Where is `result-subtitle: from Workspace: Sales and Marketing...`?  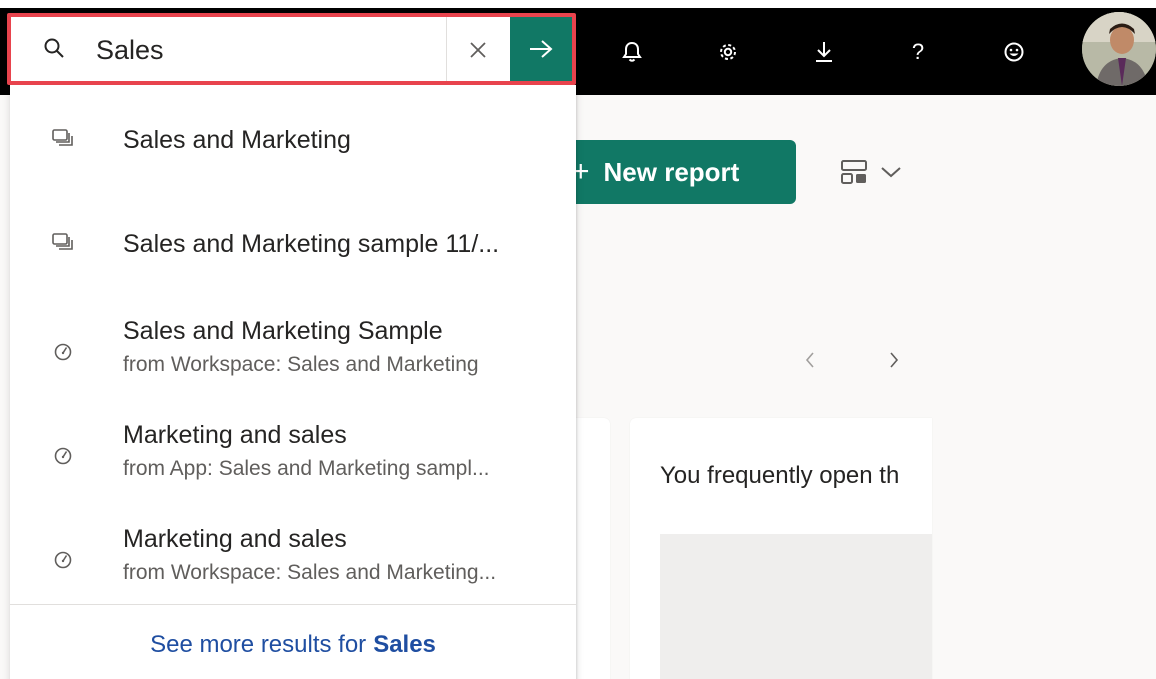
result-subtitle: from Workspace: Sales and Marketing... is located at coordinates (310, 572).